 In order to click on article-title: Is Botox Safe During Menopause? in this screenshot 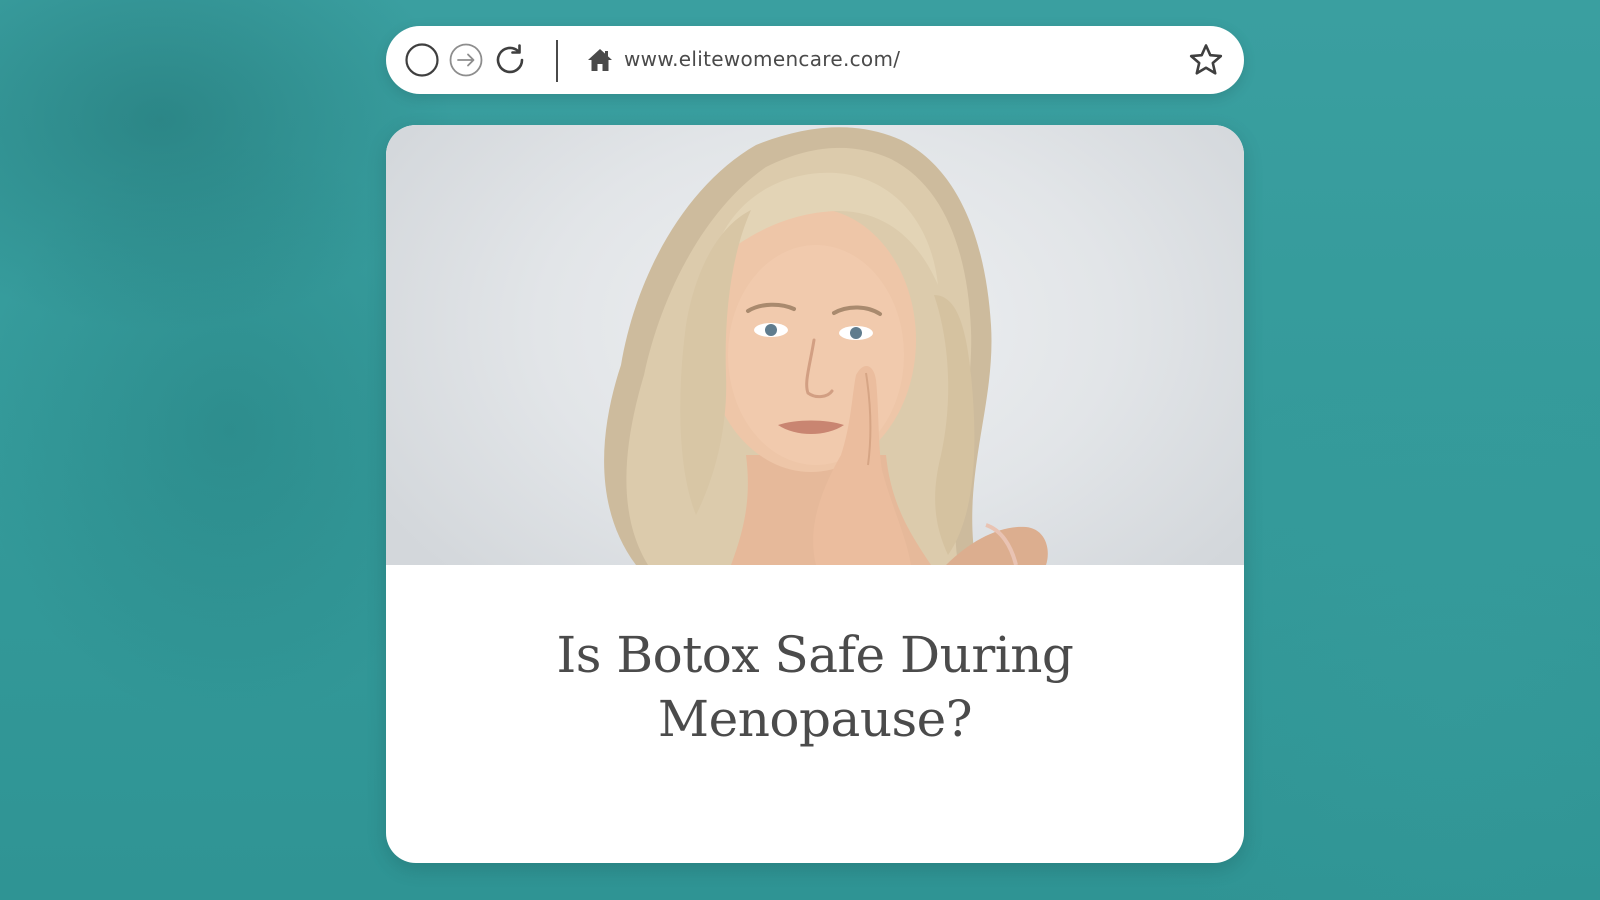, I will do `click(815, 687)`.